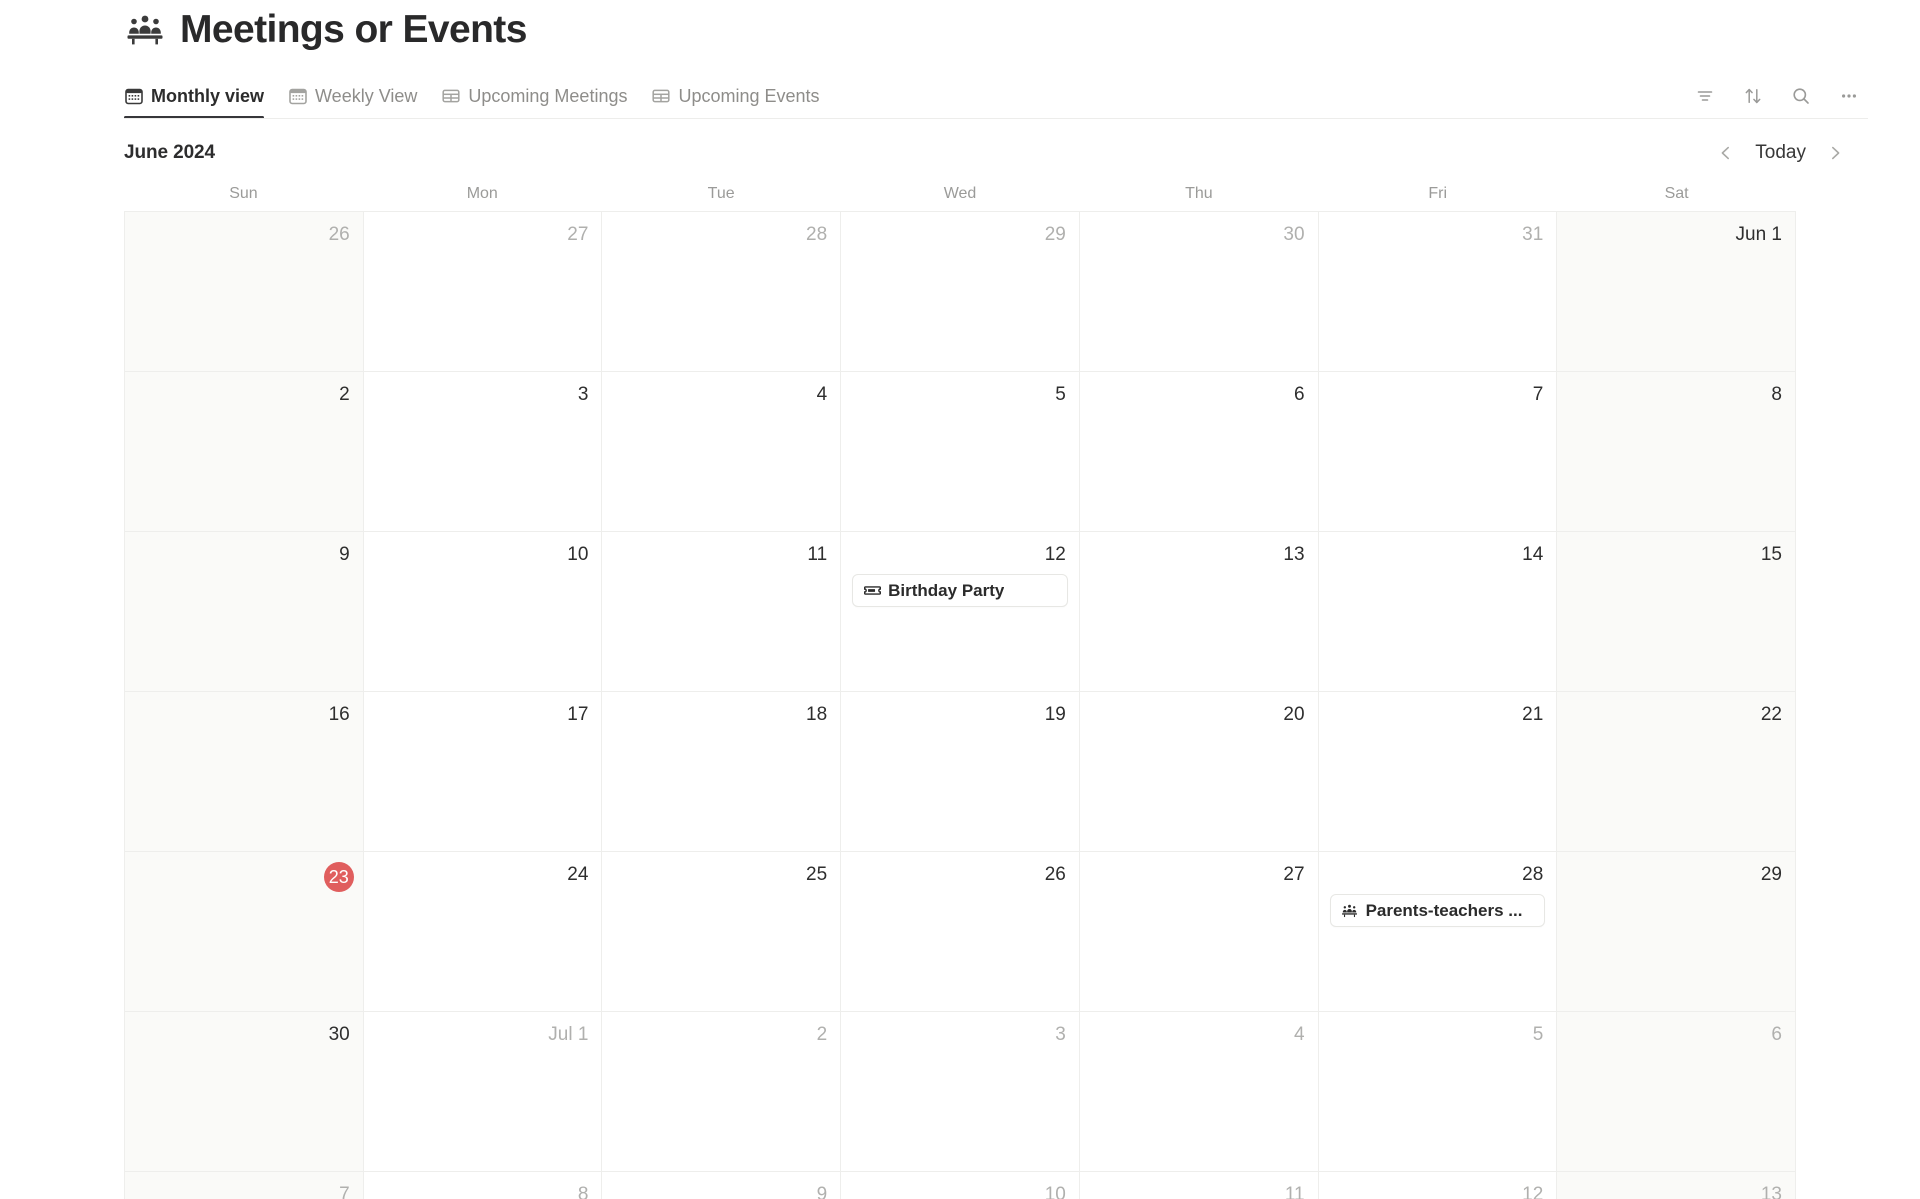 This screenshot has width=1920, height=1199. I want to click on day-cell: Jun 1, so click(1676, 292).